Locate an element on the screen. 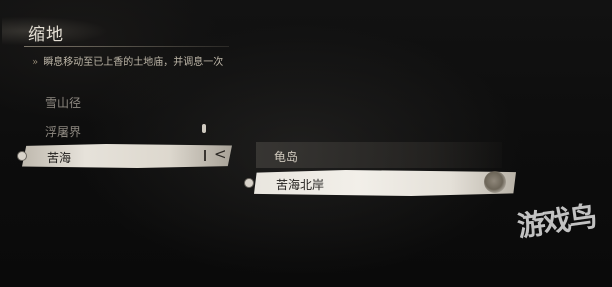 The image size is (612, 287). region-item-snow-mountain: 雪山径 is located at coordinates (63, 102).